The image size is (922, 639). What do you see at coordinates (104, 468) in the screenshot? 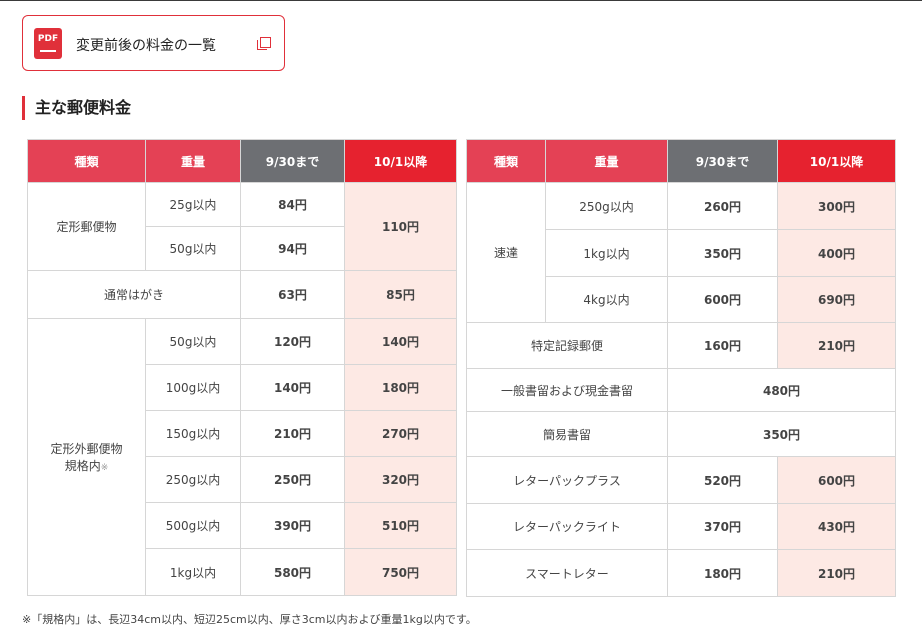
I see `note-mark: ※` at bounding box center [104, 468].